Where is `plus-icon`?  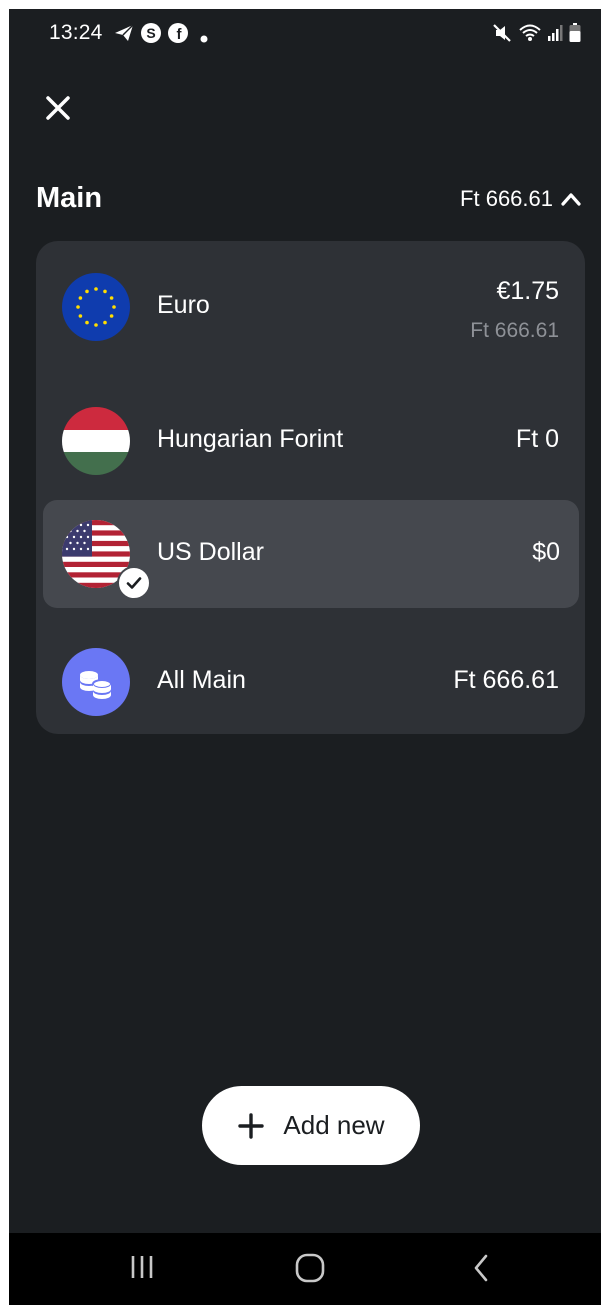
plus-icon is located at coordinates (251, 1125).